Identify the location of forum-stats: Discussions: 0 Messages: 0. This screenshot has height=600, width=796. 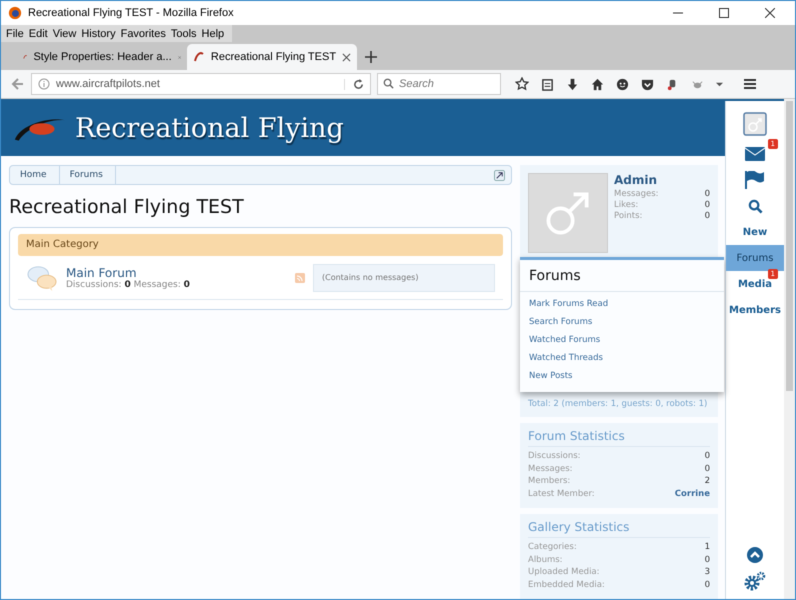
(128, 285).